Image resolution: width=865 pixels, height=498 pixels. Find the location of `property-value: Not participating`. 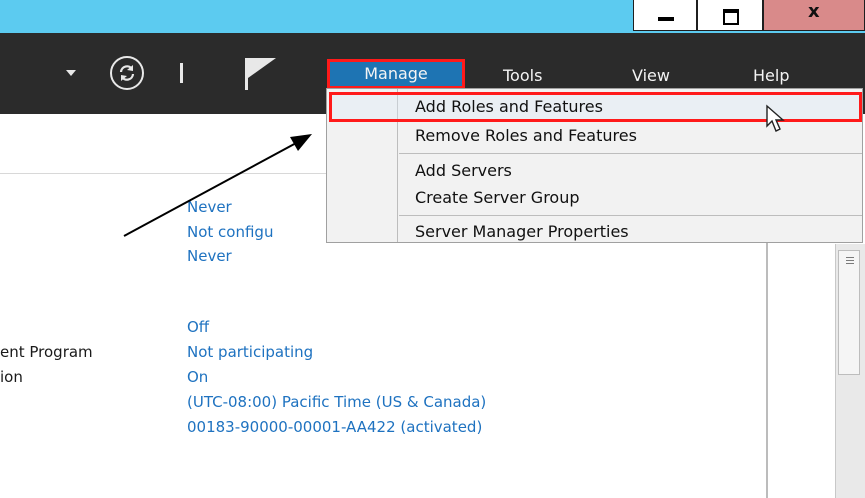

property-value: Not participating is located at coordinates (250, 352).